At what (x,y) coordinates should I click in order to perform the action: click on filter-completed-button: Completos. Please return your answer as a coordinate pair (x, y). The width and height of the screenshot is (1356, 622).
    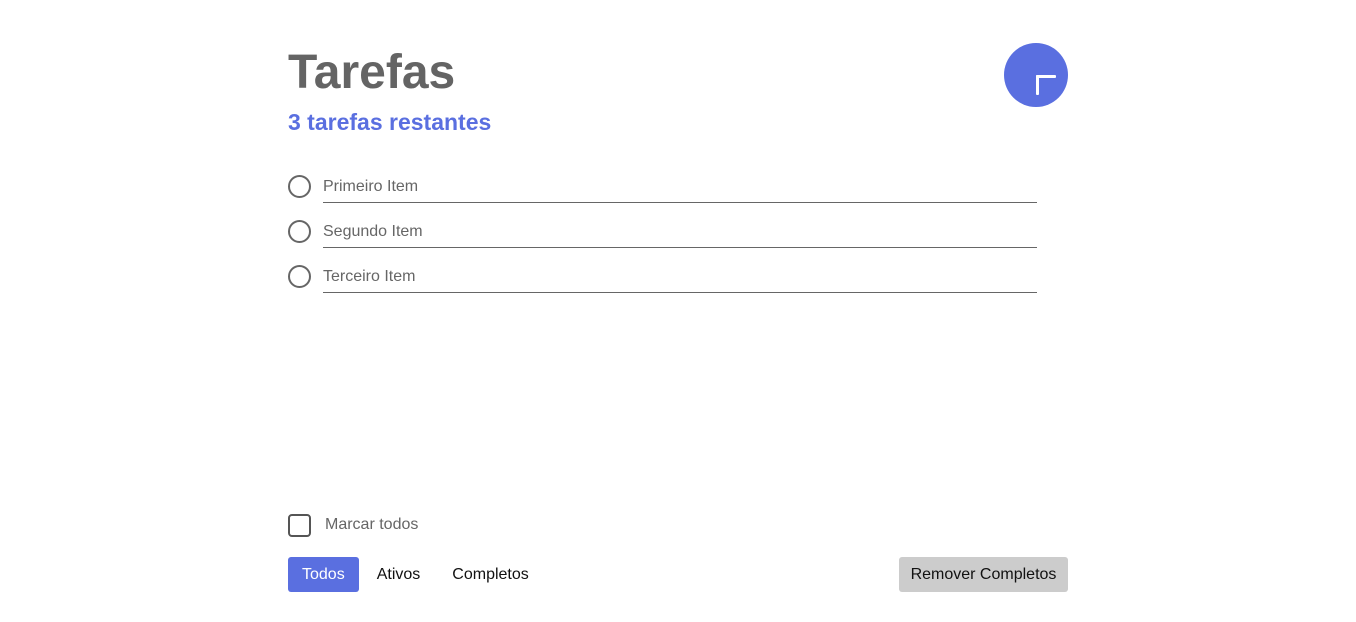
    Looking at the image, I should click on (490, 574).